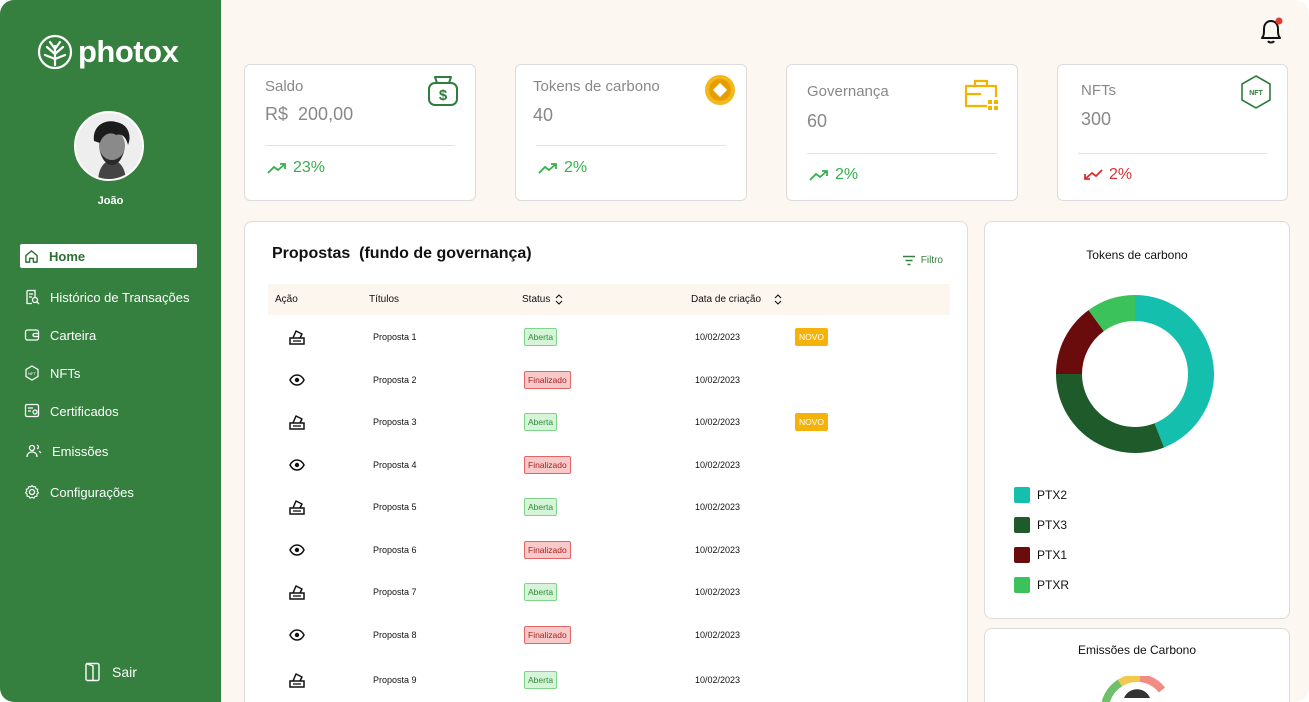 Image resolution: width=1309 pixels, height=702 pixels. I want to click on proposal-title: Proposta 7, so click(395, 592).